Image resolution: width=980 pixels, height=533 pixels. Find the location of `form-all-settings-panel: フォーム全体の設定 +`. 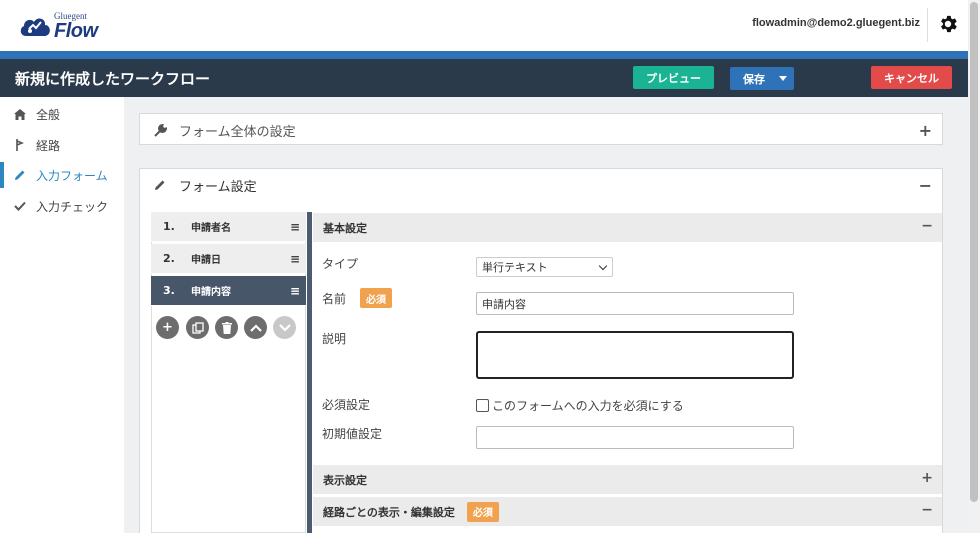

form-all-settings-panel: フォーム全体の設定 + is located at coordinates (541, 129).